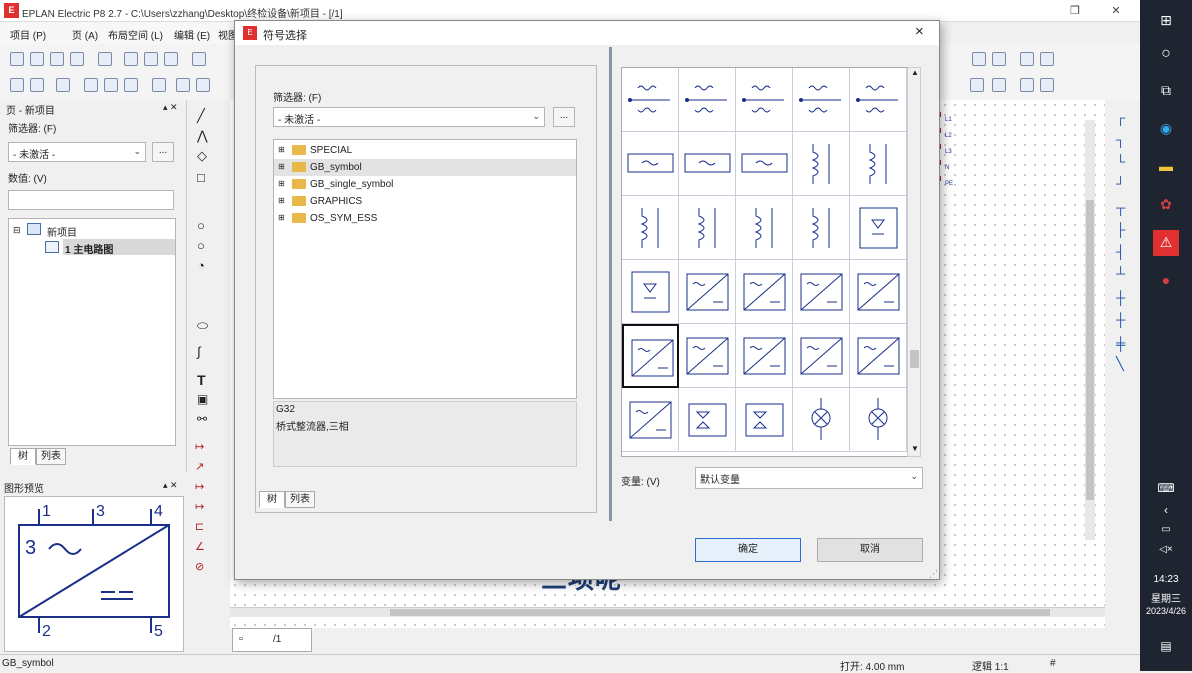 Image resolution: width=1192 pixels, height=673 pixels. Describe the element at coordinates (170, 107) in the screenshot. I see `pin-icon: ▴ ✕` at that location.